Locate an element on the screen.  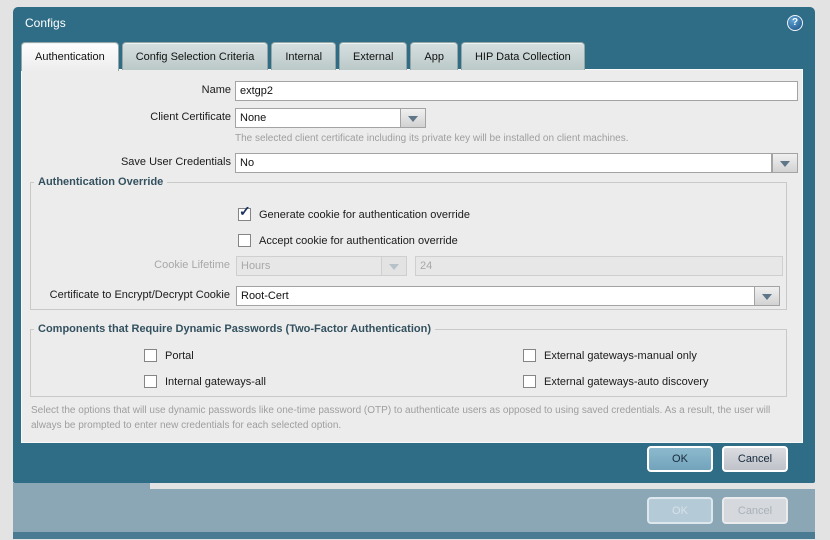
check-icon: ✓ is located at coordinates (245, 211).